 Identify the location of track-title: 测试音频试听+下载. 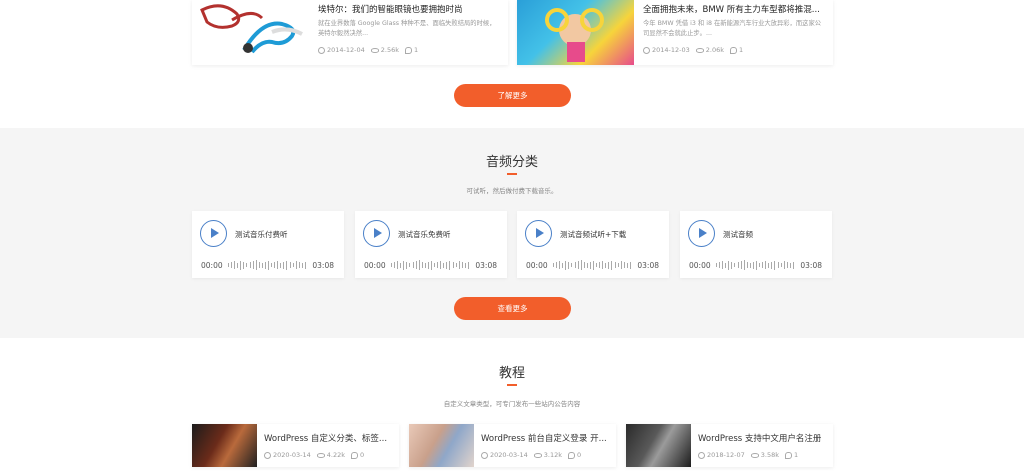
(593, 234).